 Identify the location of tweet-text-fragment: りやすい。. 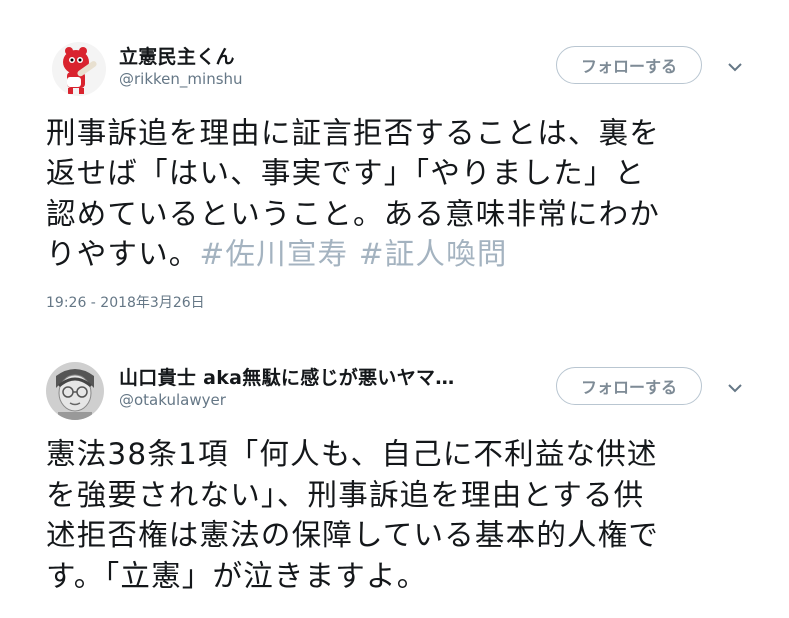
(123, 254).